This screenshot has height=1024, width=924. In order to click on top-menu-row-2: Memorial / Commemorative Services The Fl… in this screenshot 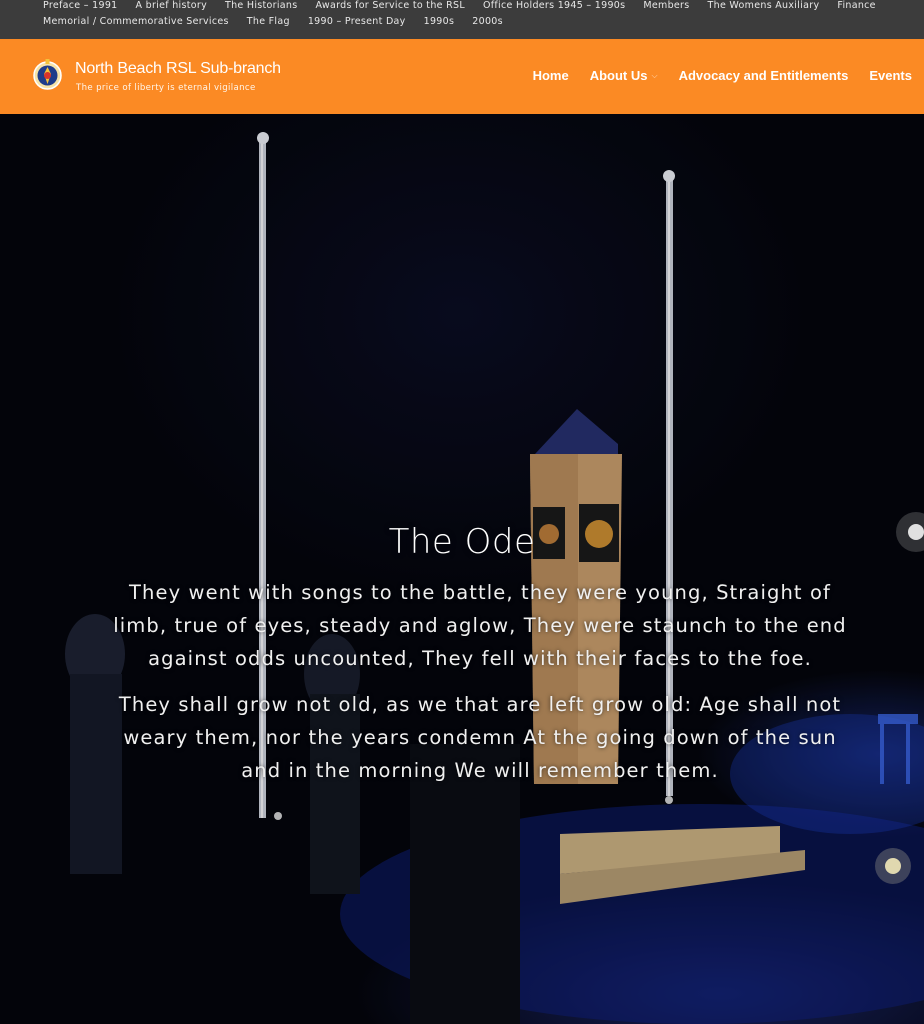, I will do `click(282, 22)`.